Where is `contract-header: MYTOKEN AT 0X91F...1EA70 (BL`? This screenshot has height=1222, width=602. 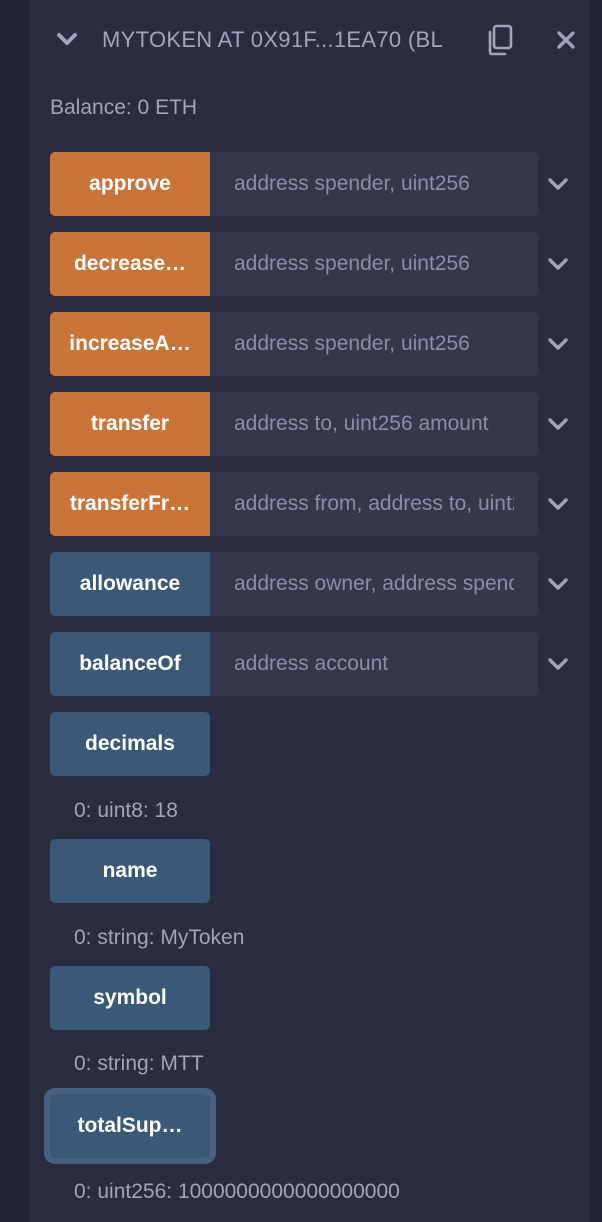
contract-header: MYTOKEN AT 0X91F...1EA70 (BL is located at coordinates (310, 40).